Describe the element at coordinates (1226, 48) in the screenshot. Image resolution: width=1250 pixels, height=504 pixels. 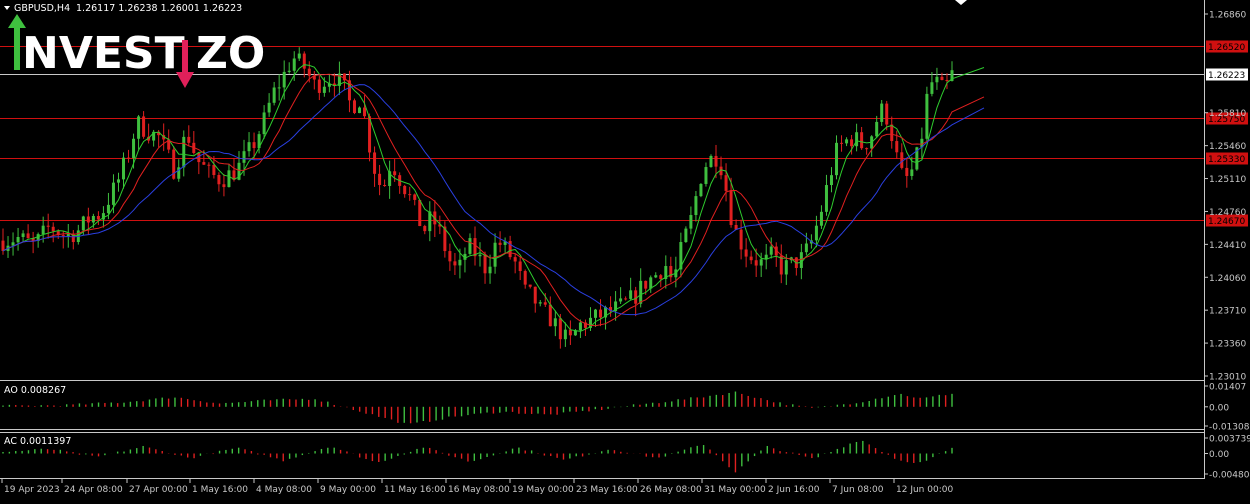
I see `level-price-label: 1.26520` at that location.